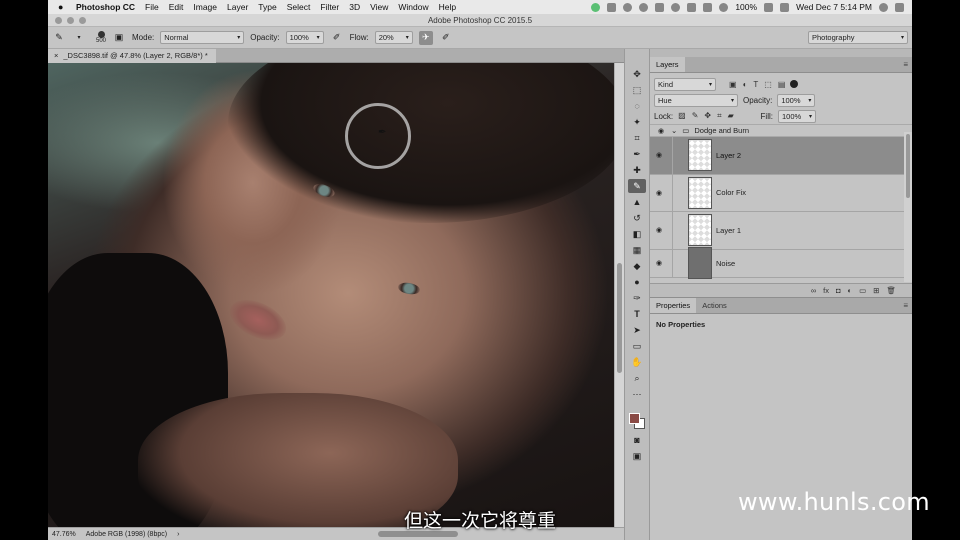 The image size is (960, 540). What do you see at coordinates (637, 314) in the screenshot?
I see `type-tool-icon: T` at bounding box center [637, 314].